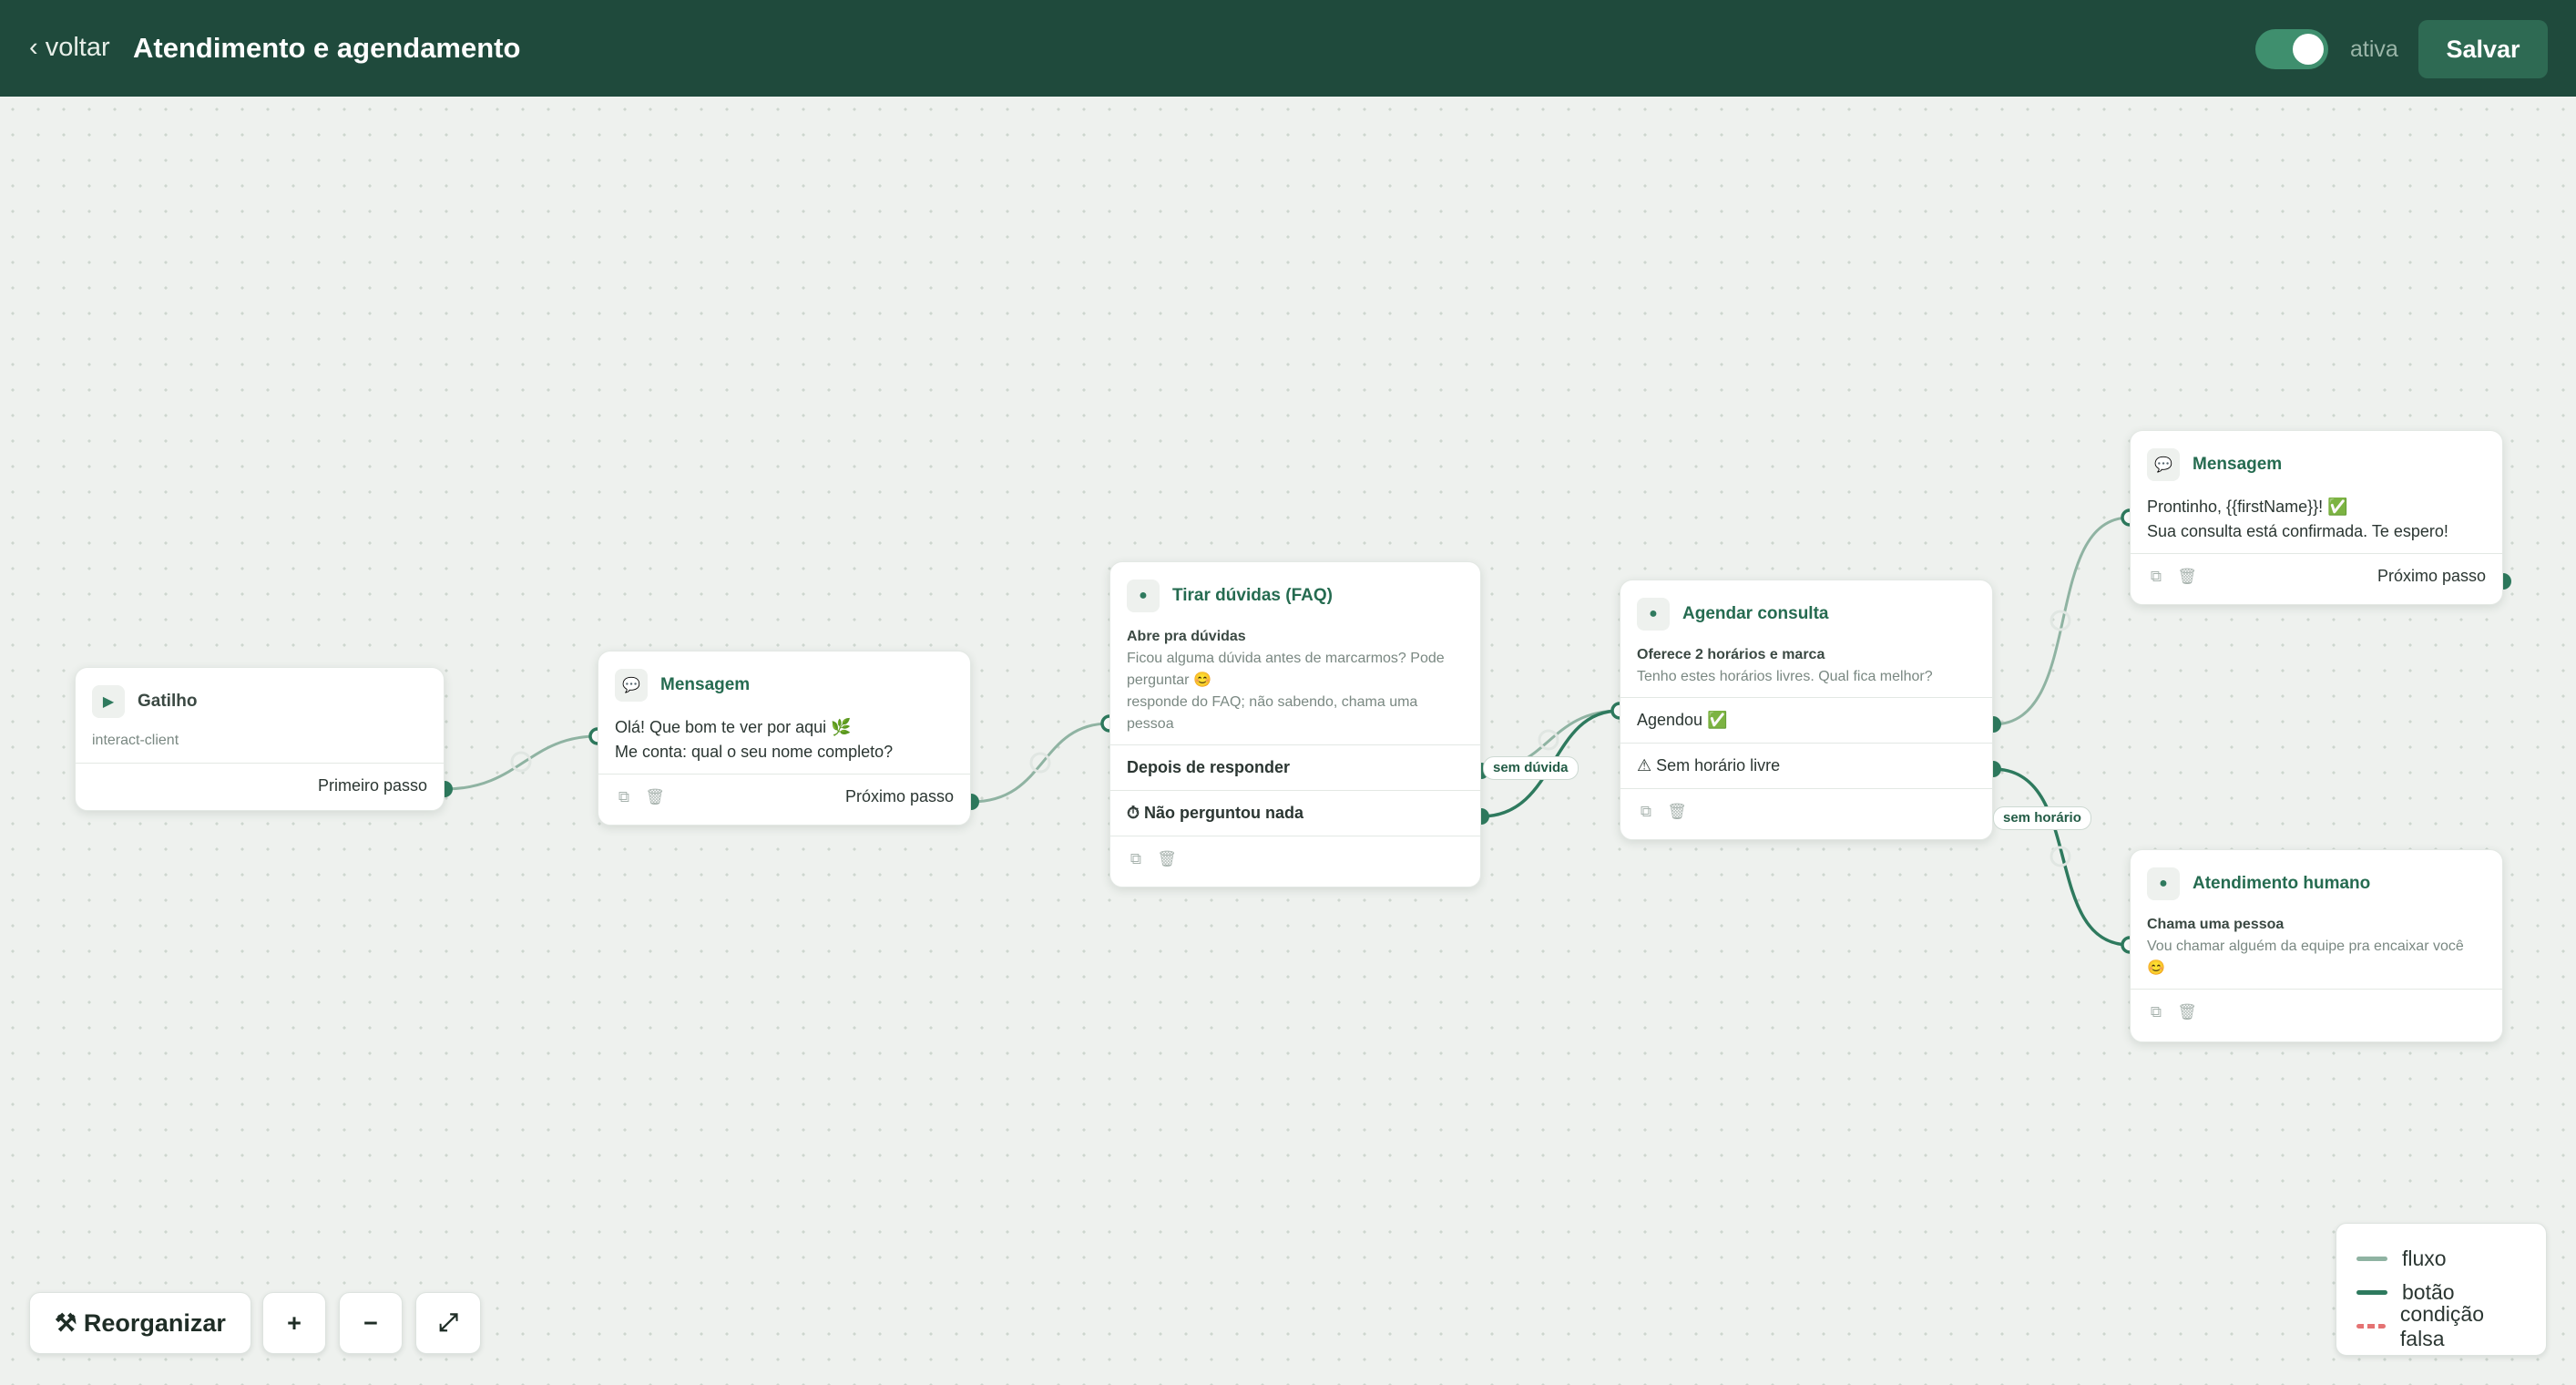 This screenshot has height=1385, width=2576. What do you see at coordinates (260, 786) in the screenshot?
I see `trigger-output-row: Primeiro passo` at bounding box center [260, 786].